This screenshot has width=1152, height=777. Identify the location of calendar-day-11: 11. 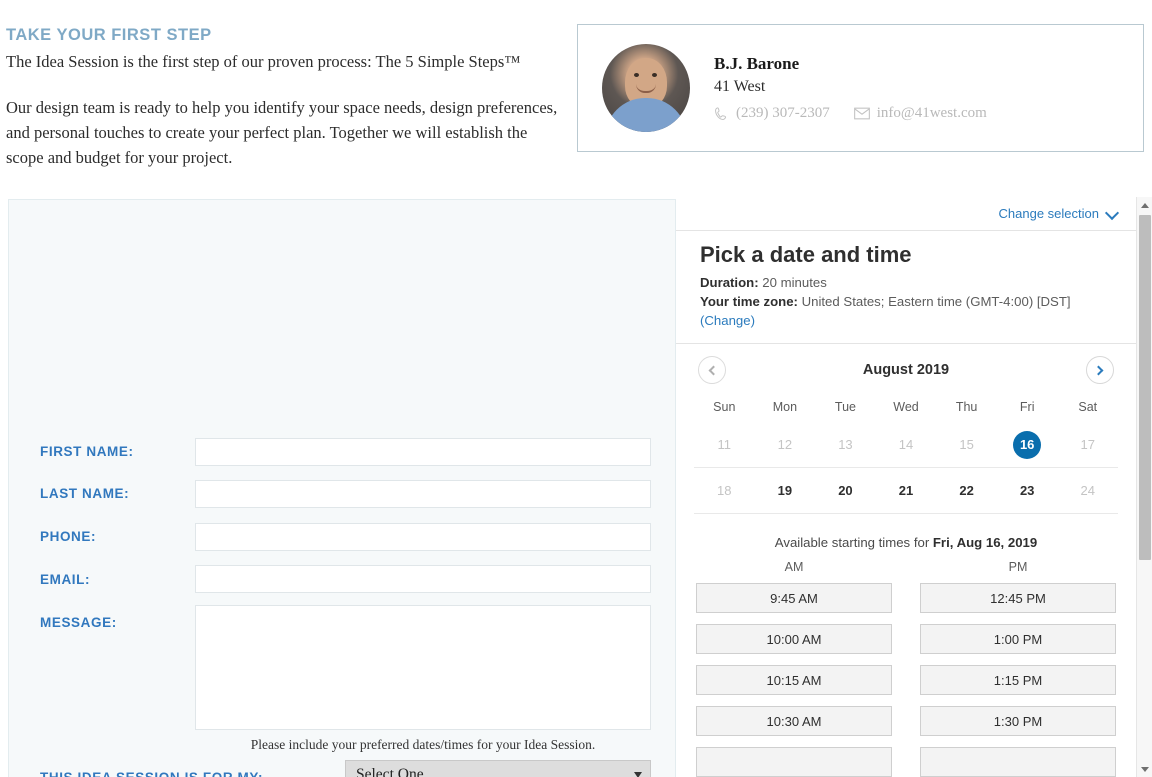
(724, 444).